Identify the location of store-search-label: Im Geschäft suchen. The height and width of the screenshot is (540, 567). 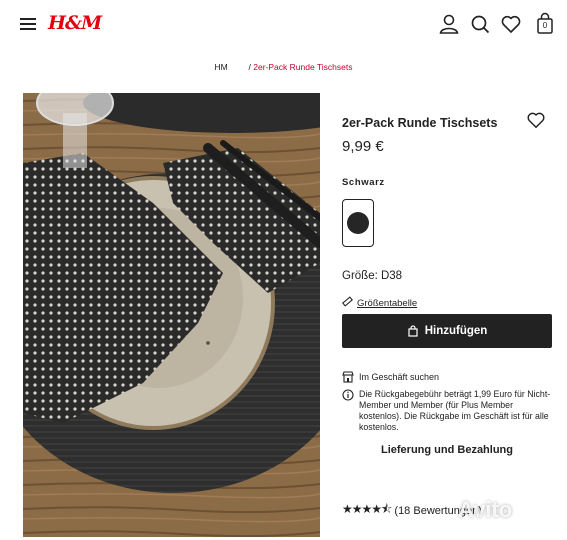
(399, 377).